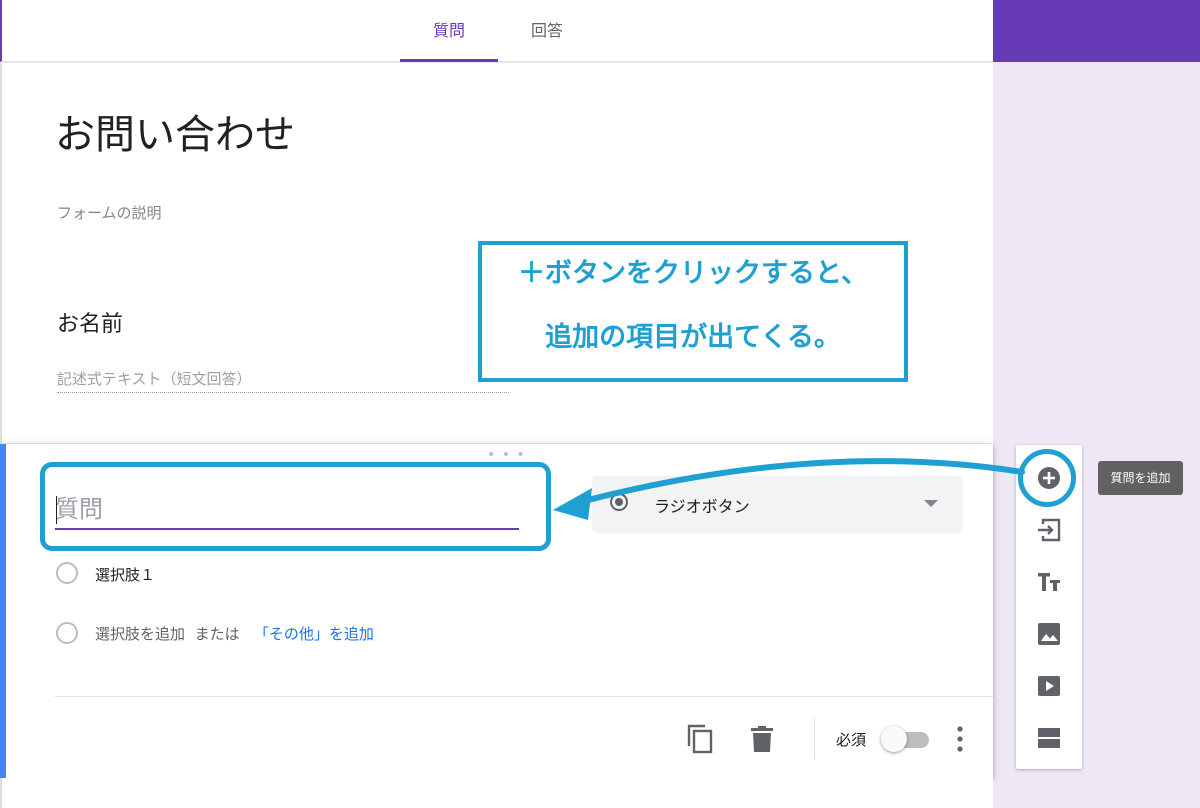 This screenshot has height=808, width=1200. I want to click on or-text: または, so click(217, 634).